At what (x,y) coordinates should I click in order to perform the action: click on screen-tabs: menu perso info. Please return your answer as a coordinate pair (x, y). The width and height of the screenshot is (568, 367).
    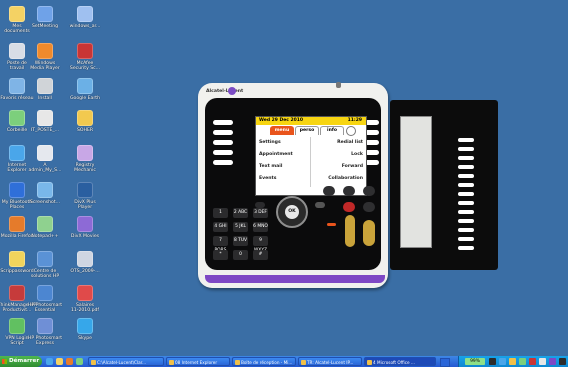
    Looking at the image, I should click on (311, 130).